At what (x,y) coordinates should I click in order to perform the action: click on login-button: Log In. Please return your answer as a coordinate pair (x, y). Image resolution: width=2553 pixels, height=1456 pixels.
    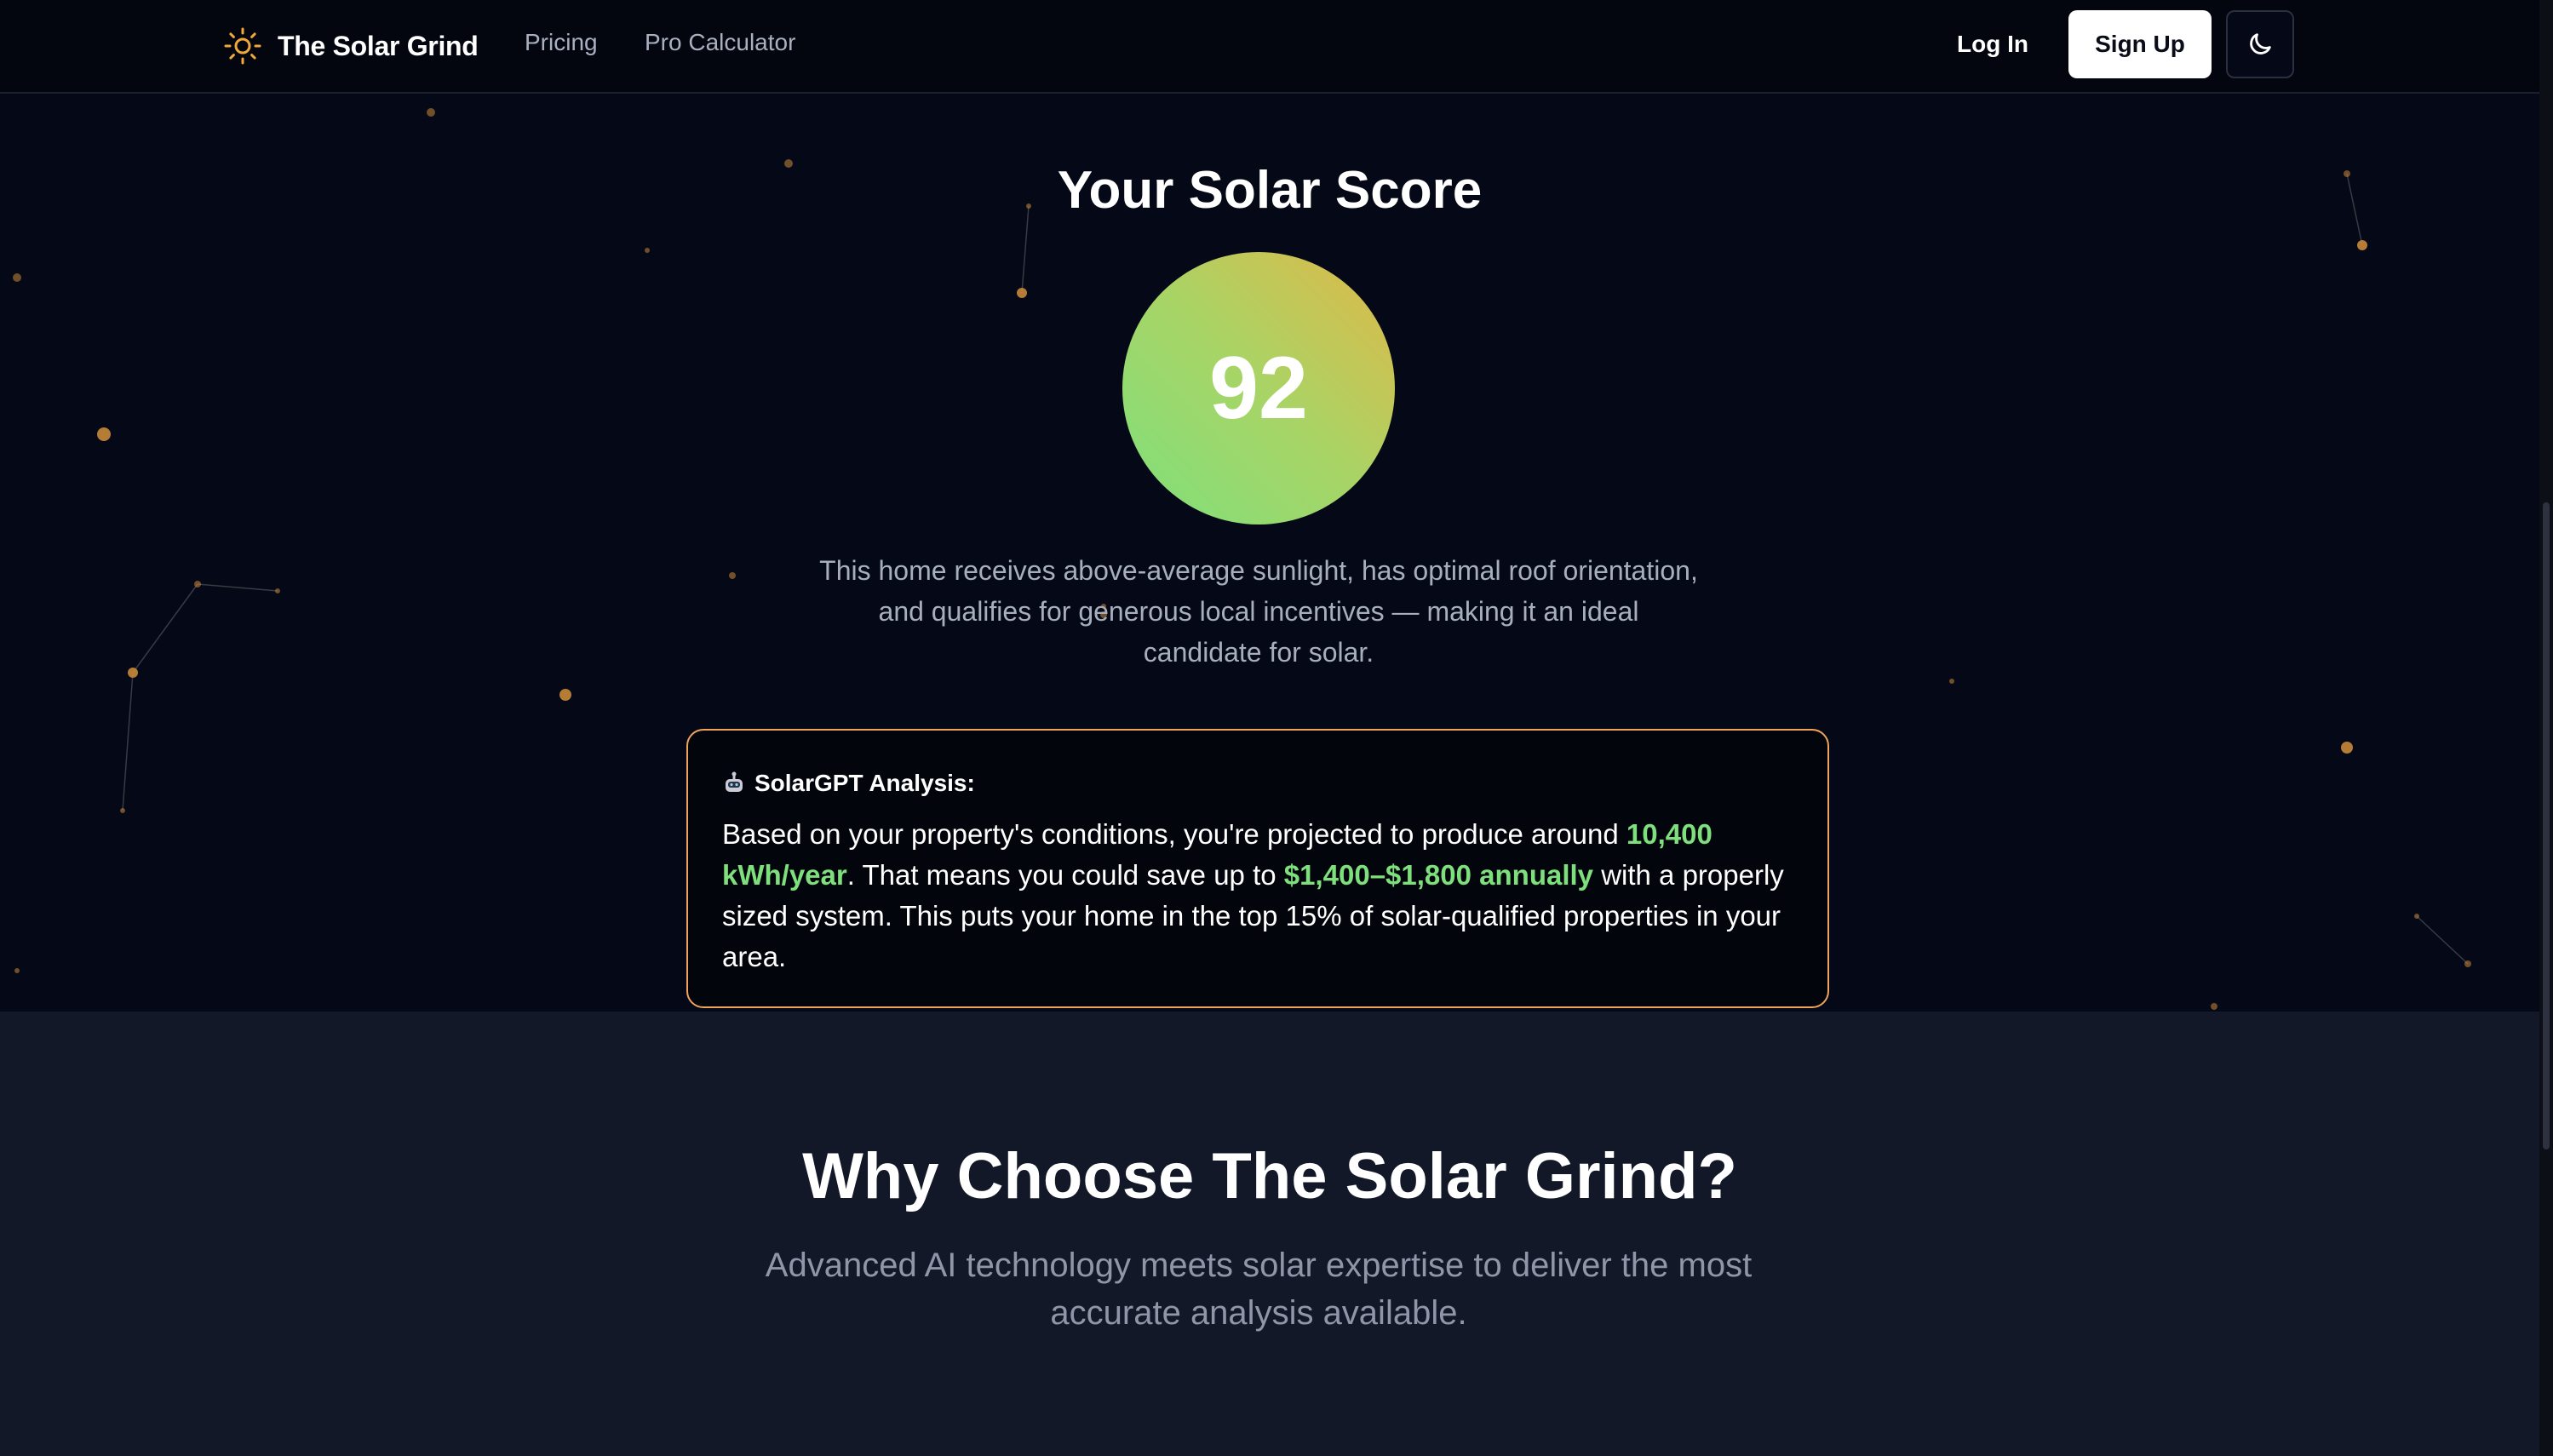
    Looking at the image, I should click on (1992, 44).